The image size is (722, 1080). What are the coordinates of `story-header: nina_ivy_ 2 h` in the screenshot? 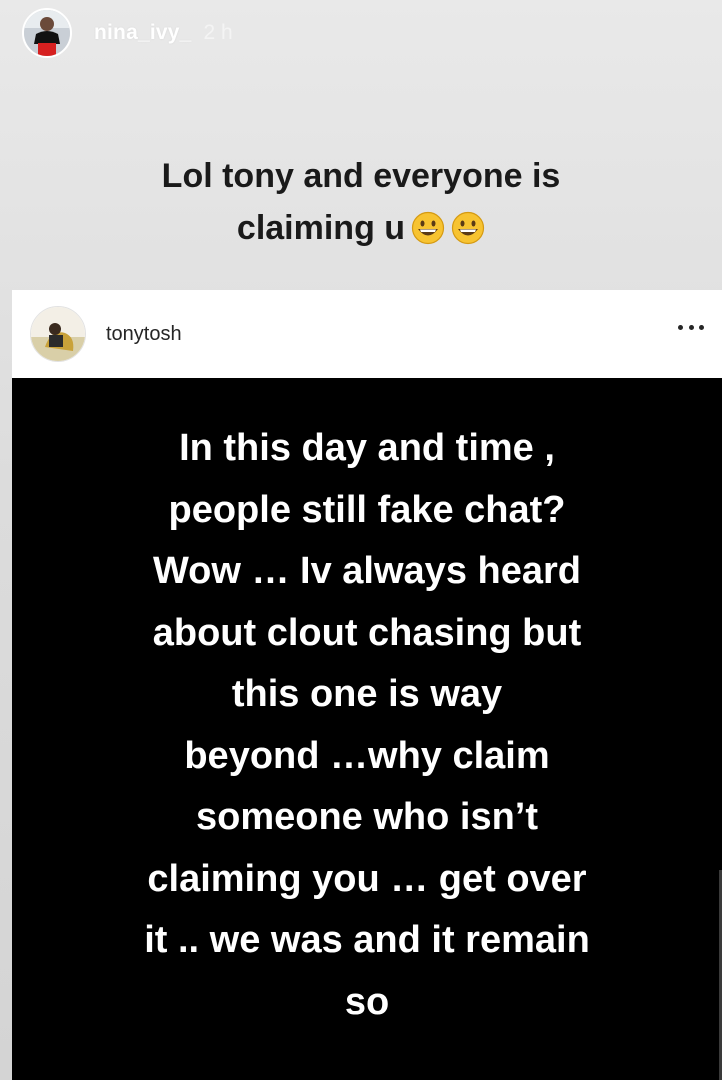 It's located at (127, 33).